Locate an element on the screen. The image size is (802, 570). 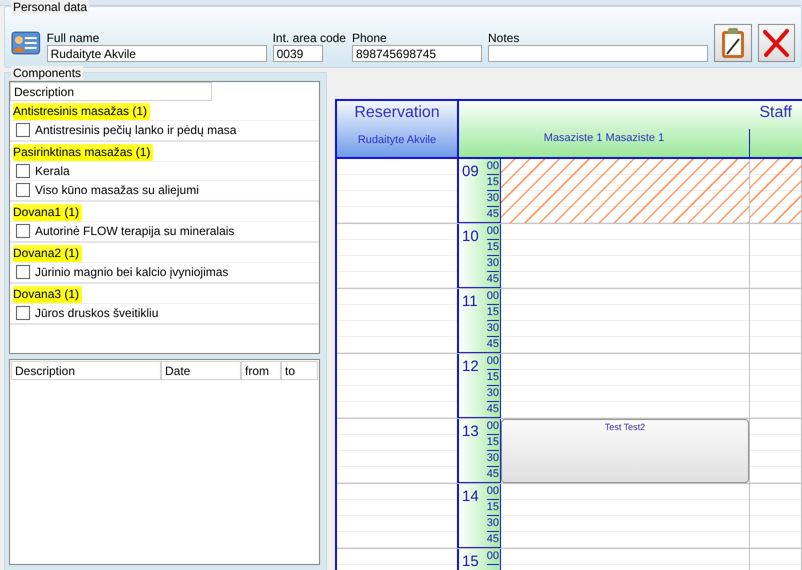
hour-number: 10 is located at coordinates (470, 237).